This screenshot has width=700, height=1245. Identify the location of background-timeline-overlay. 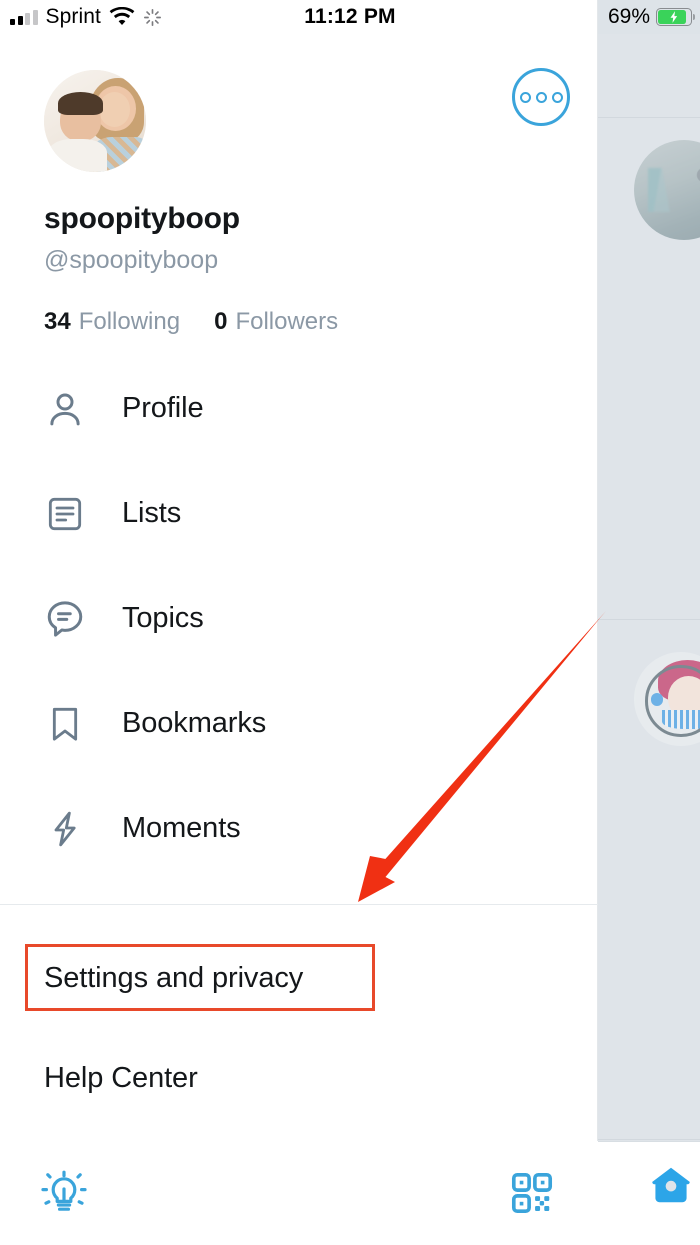
(649, 622).